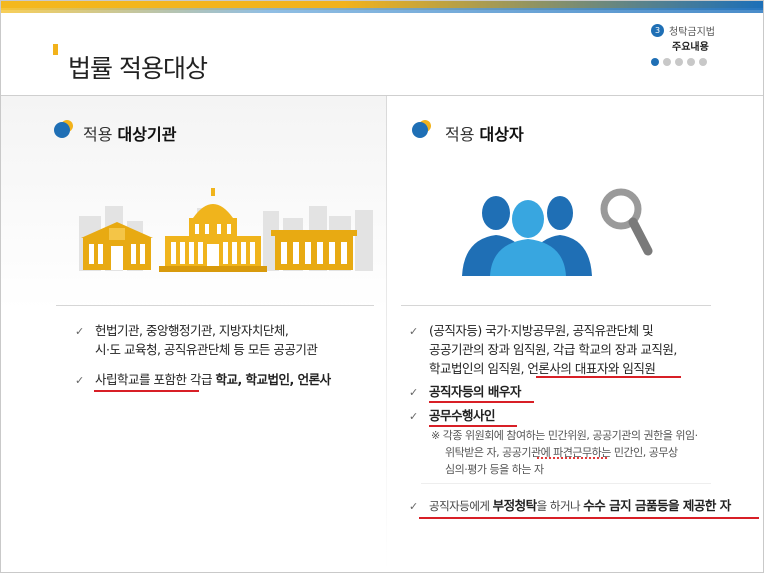 Image resolution: width=764 pixels, height=573 pixels. I want to click on right-bullet-3: 공무수행사인, so click(462, 415).